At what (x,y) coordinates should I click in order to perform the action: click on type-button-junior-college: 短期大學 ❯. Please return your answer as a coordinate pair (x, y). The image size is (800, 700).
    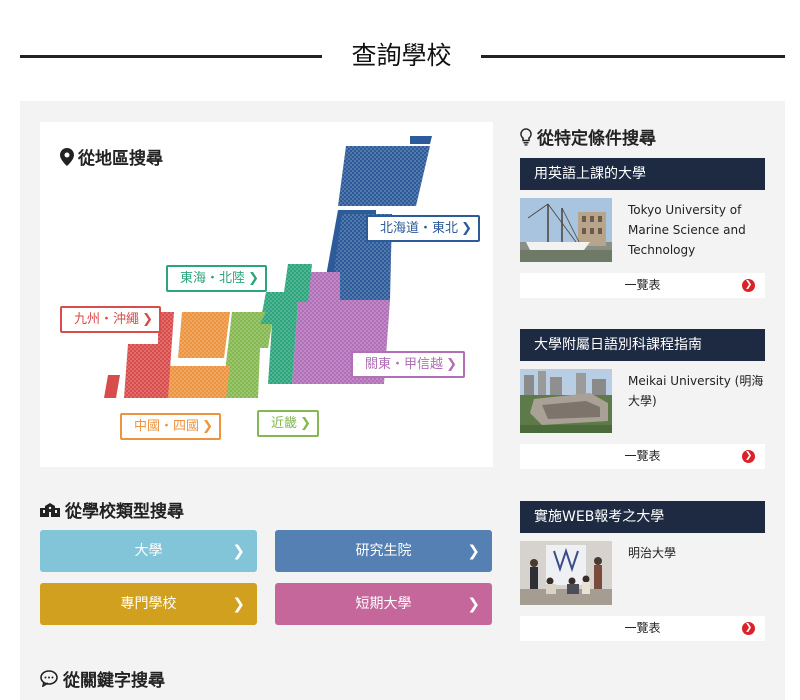
    Looking at the image, I should click on (383, 604).